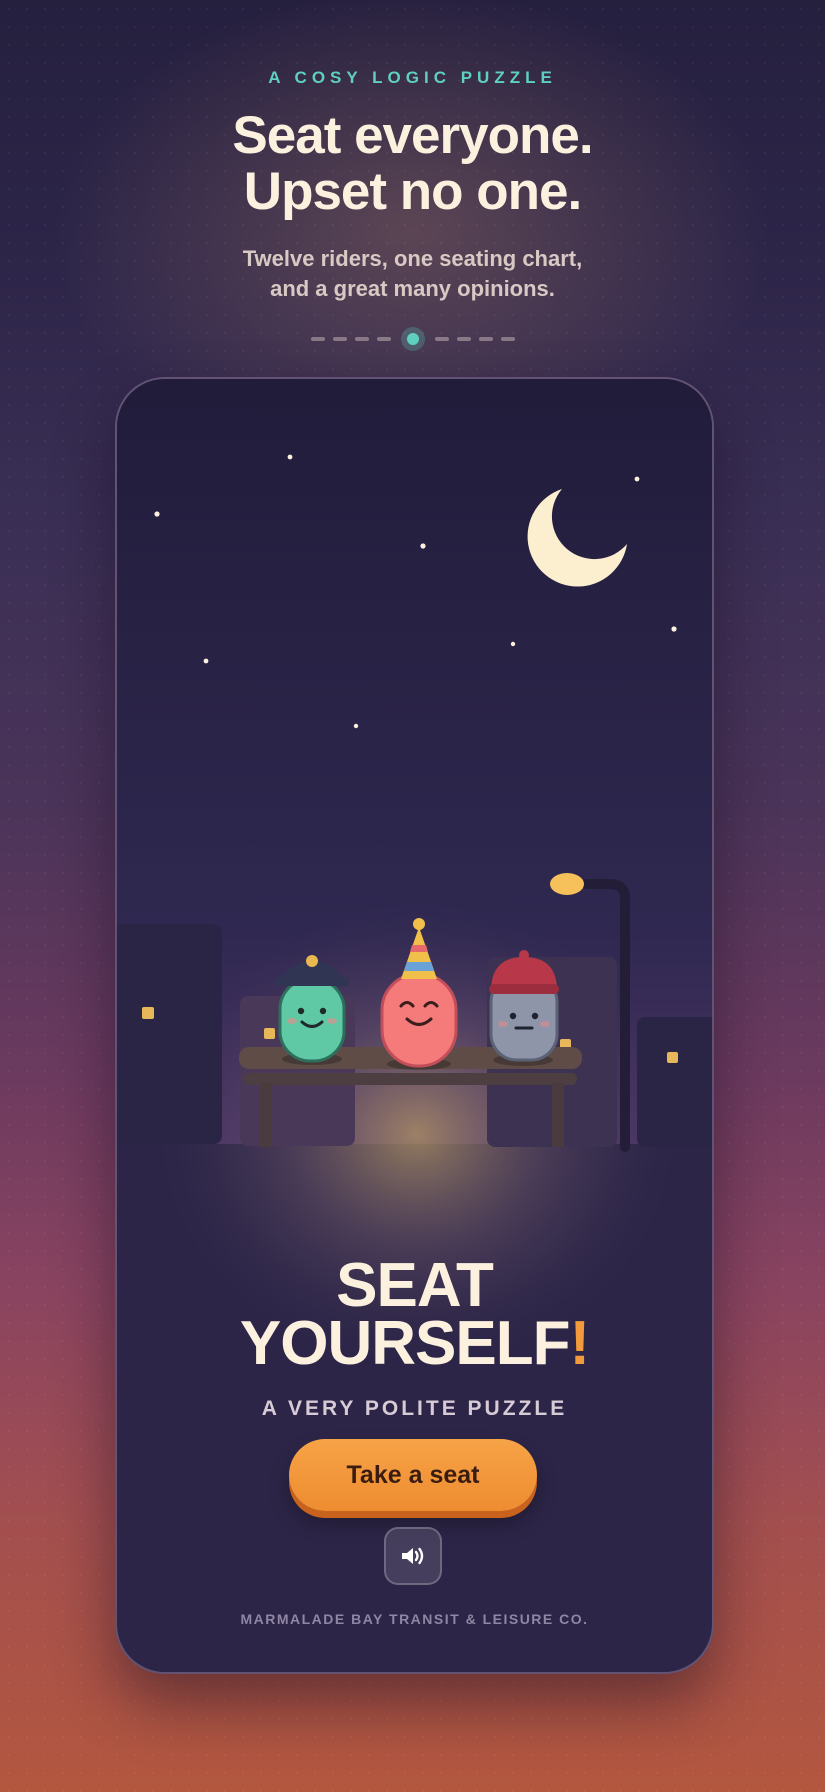  What do you see at coordinates (414, 1408) in the screenshot?
I see `game-tagline: A VERY POLITE PUZZLE` at bounding box center [414, 1408].